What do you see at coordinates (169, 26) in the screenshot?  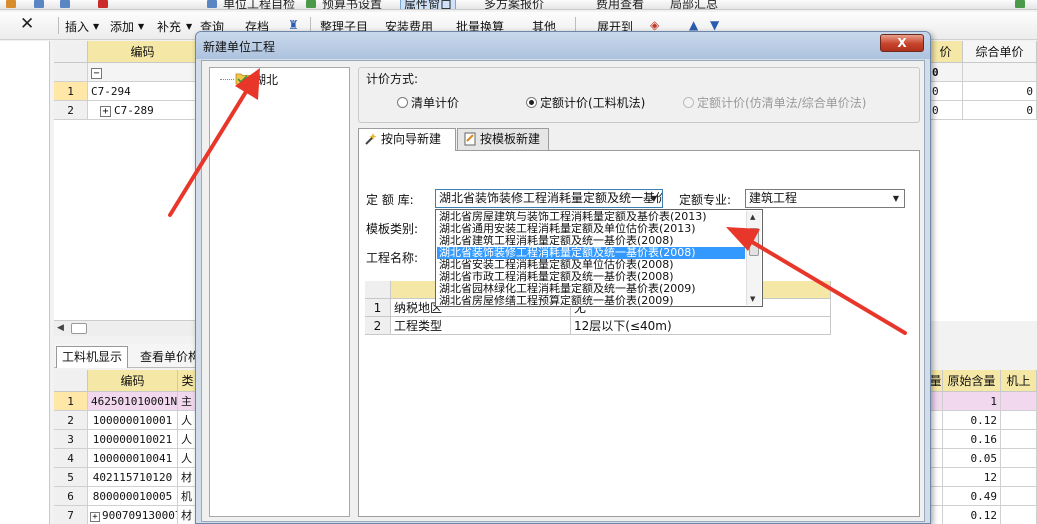 I see `supplement-button: 补充` at bounding box center [169, 26].